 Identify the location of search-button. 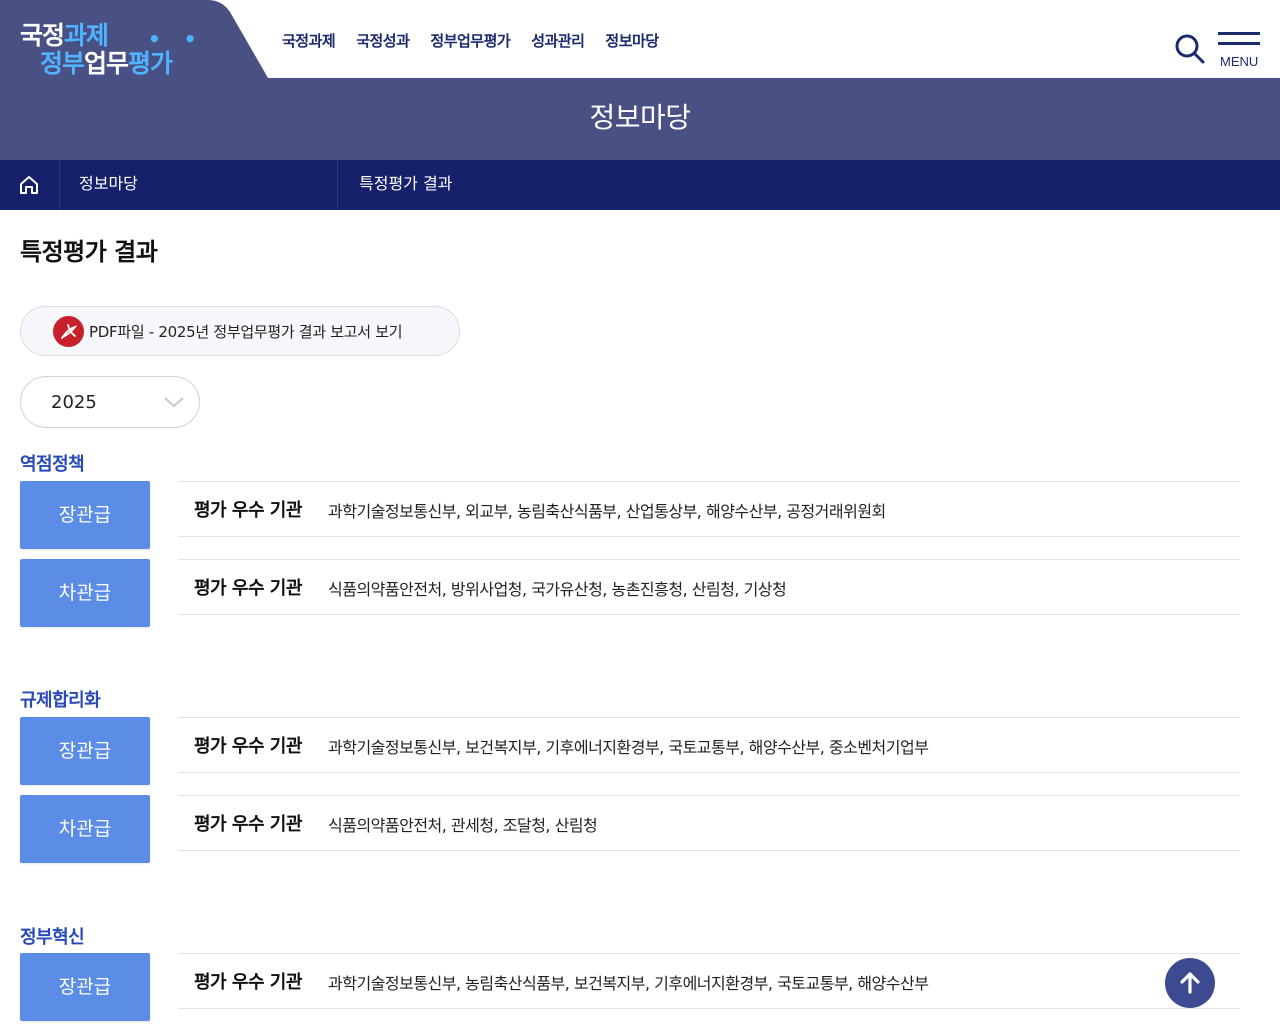
(1190, 49).